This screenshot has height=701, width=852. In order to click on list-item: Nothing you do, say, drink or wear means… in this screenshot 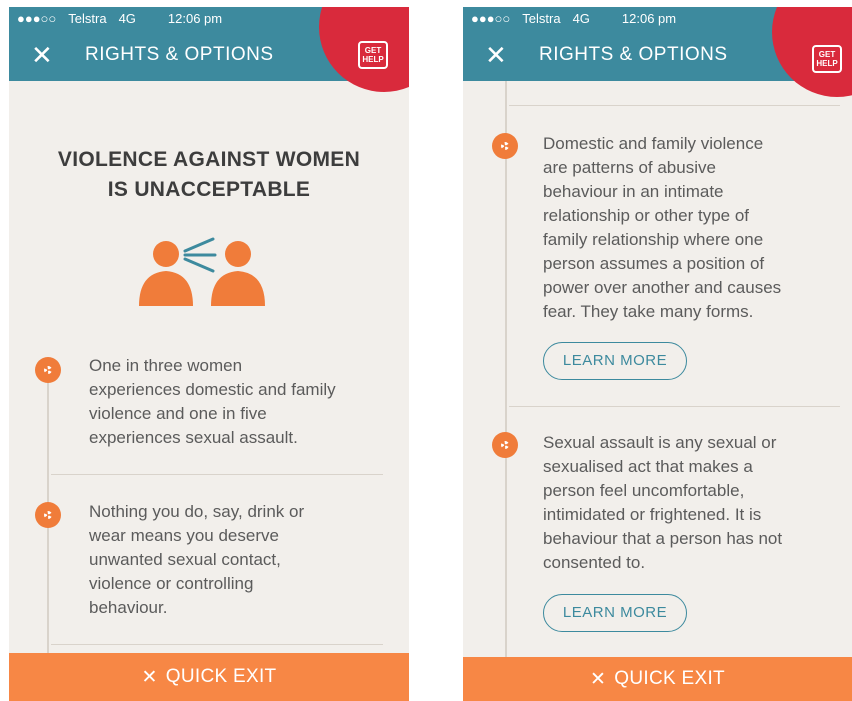, I will do `click(196, 560)`.